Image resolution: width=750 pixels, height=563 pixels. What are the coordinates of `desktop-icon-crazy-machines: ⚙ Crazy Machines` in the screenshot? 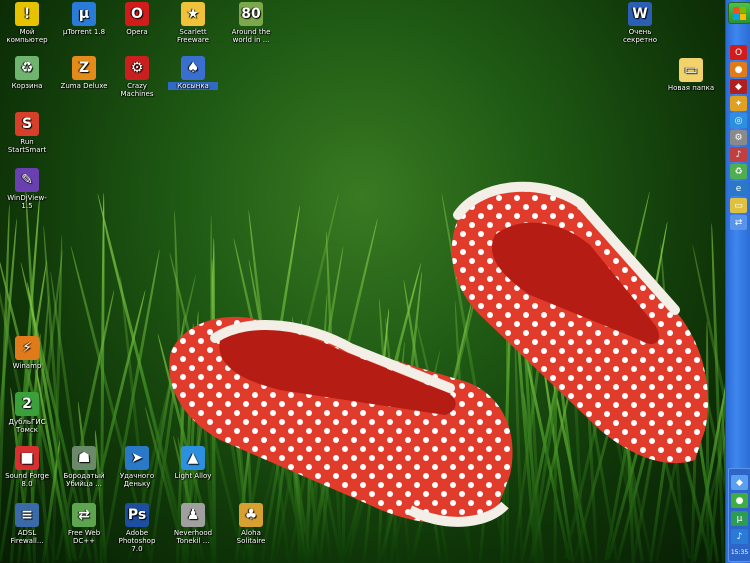 It's located at (137, 77).